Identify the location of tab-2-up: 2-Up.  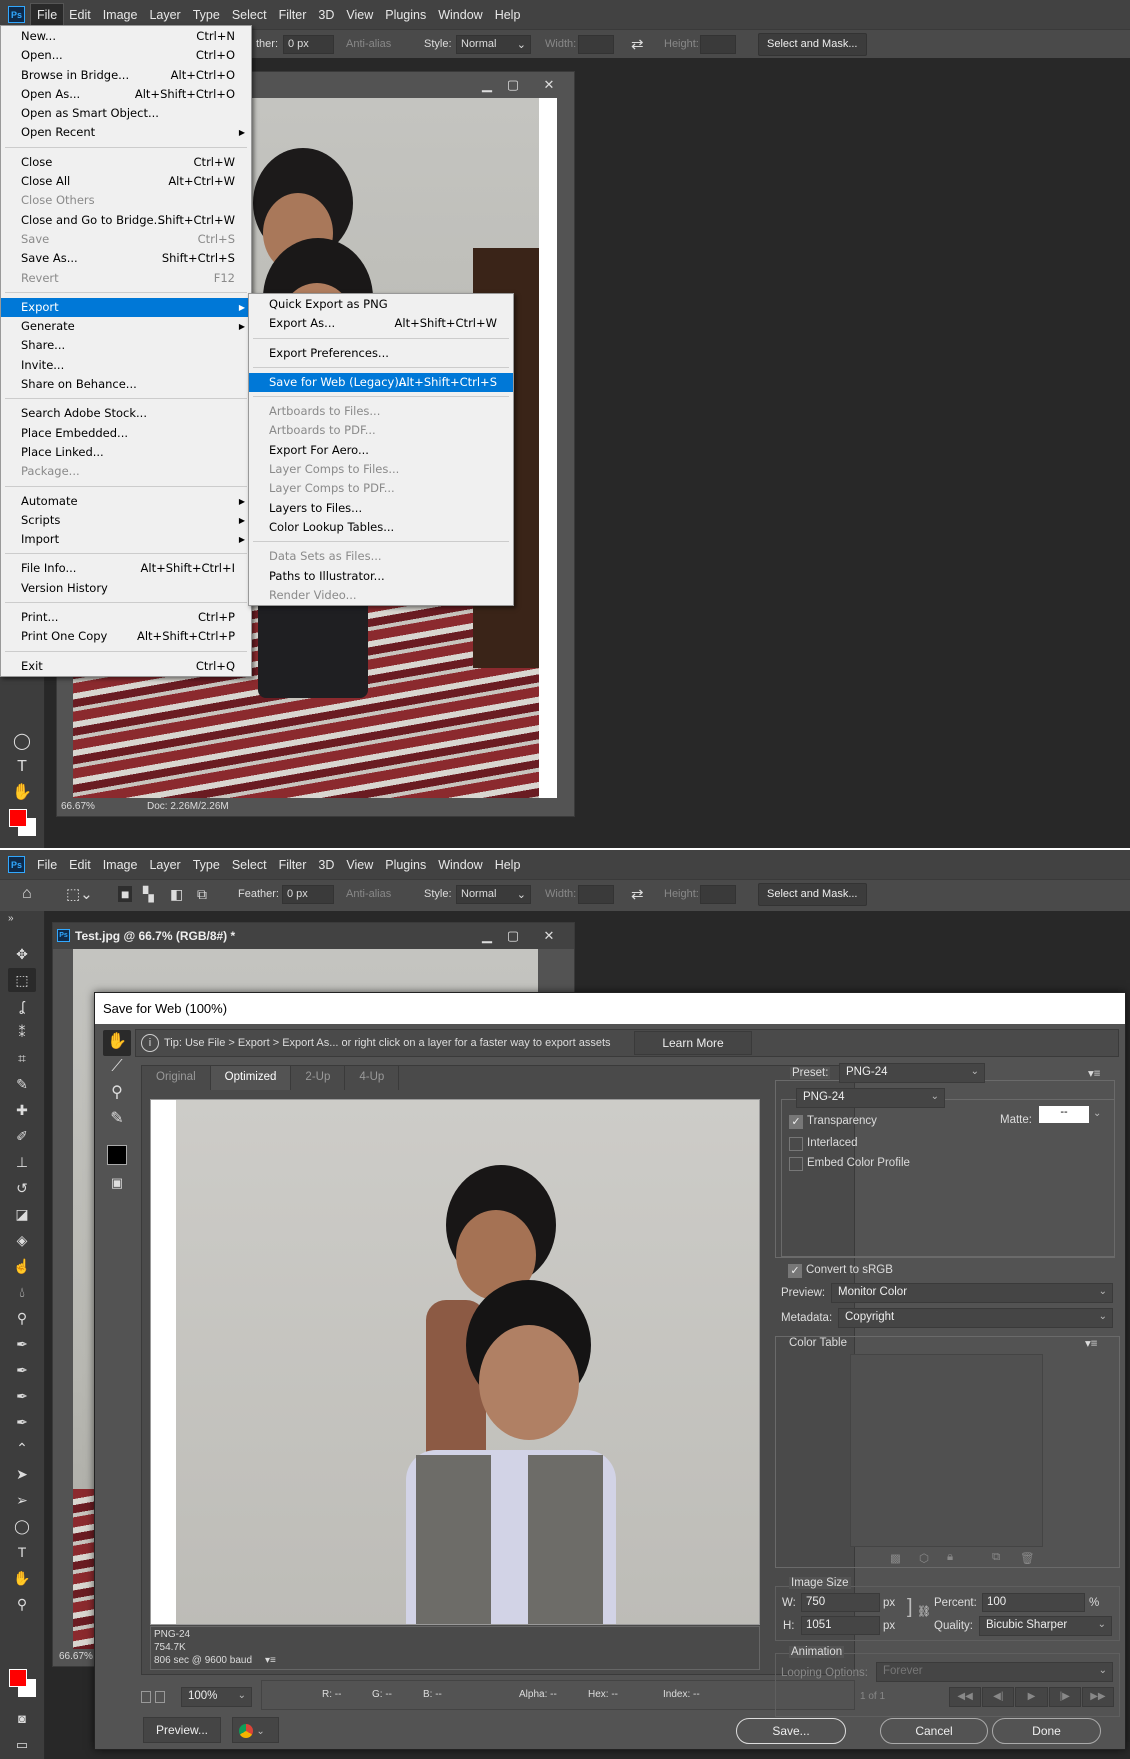
(318, 1078).